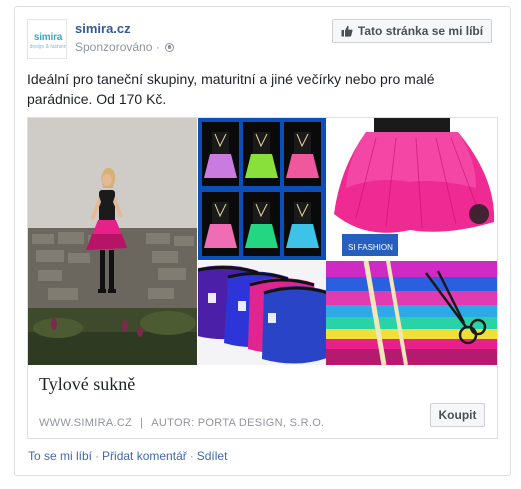 The width and height of the screenshot is (521, 489). What do you see at coordinates (370, 247) in the screenshot?
I see `collage-watermark: SI FASHION` at bounding box center [370, 247].